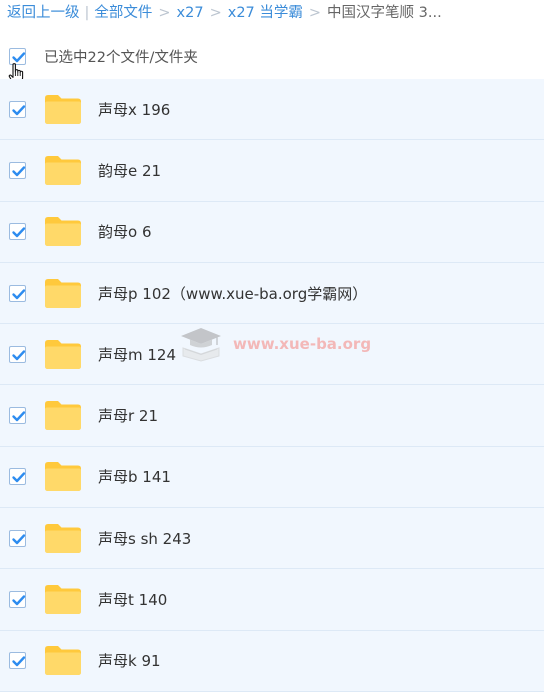 The height and width of the screenshot is (692, 544). What do you see at coordinates (43, 13) in the screenshot?
I see `back-link: 返回上一级` at bounding box center [43, 13].